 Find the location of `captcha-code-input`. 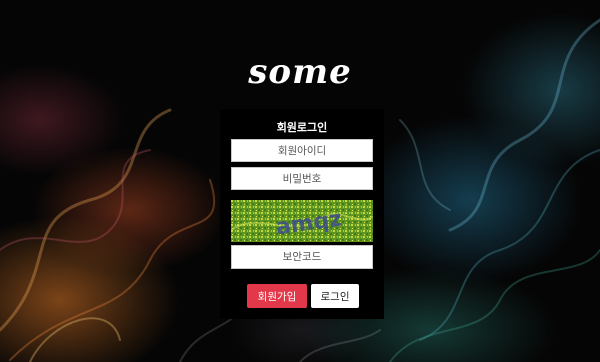

captcha-code-input is located at coordinates (302, 257).